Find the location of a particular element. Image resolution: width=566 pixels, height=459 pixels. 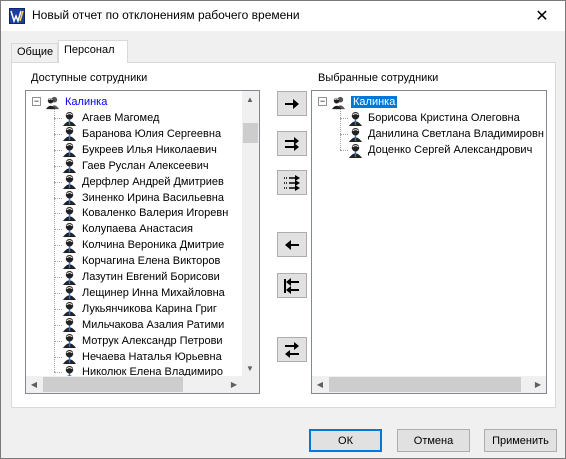

available-vscrollbar: ▲ ▼ is located at coordinates (250, 233).